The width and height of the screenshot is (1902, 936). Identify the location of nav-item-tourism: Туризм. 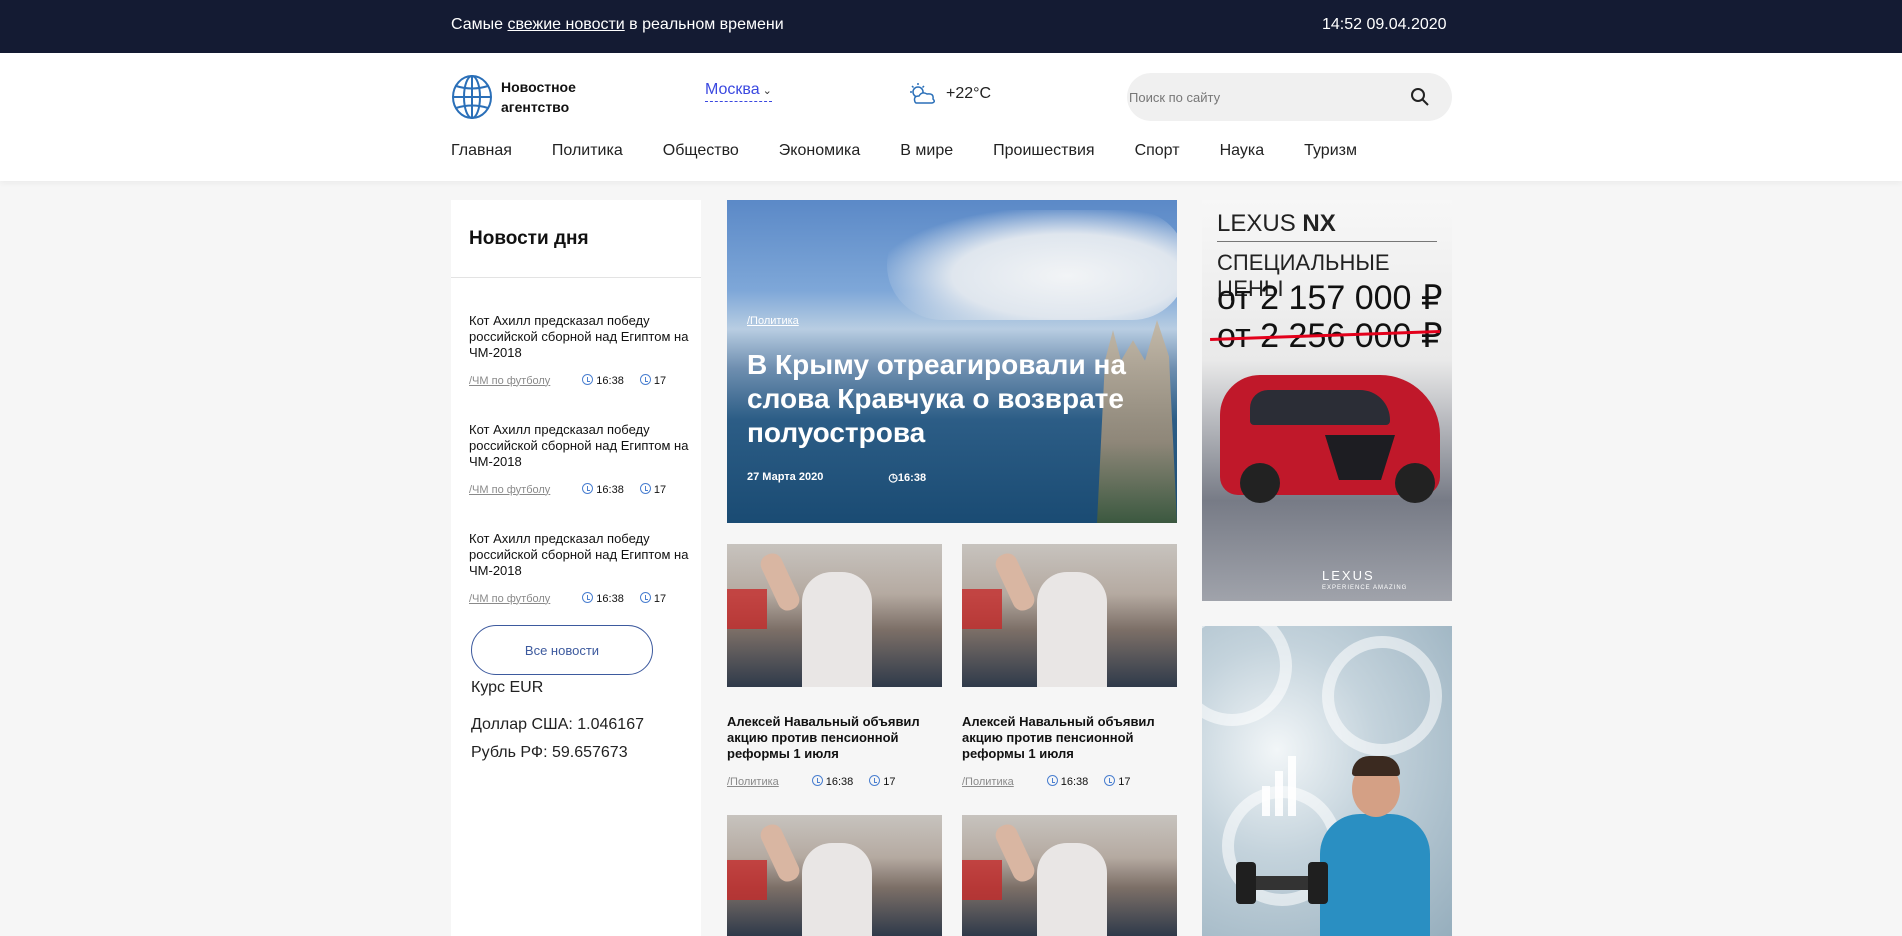
(1330, 151).